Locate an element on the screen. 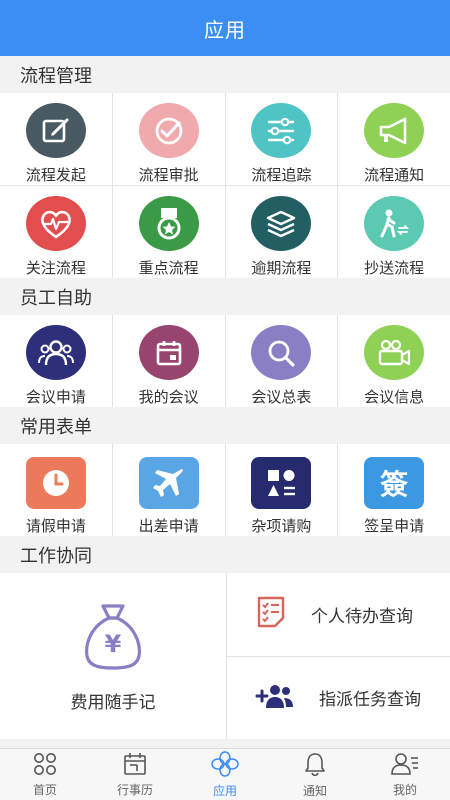 The image size is (450, 800). currency-symbol: ¥ is located at coordinates (113, 643).